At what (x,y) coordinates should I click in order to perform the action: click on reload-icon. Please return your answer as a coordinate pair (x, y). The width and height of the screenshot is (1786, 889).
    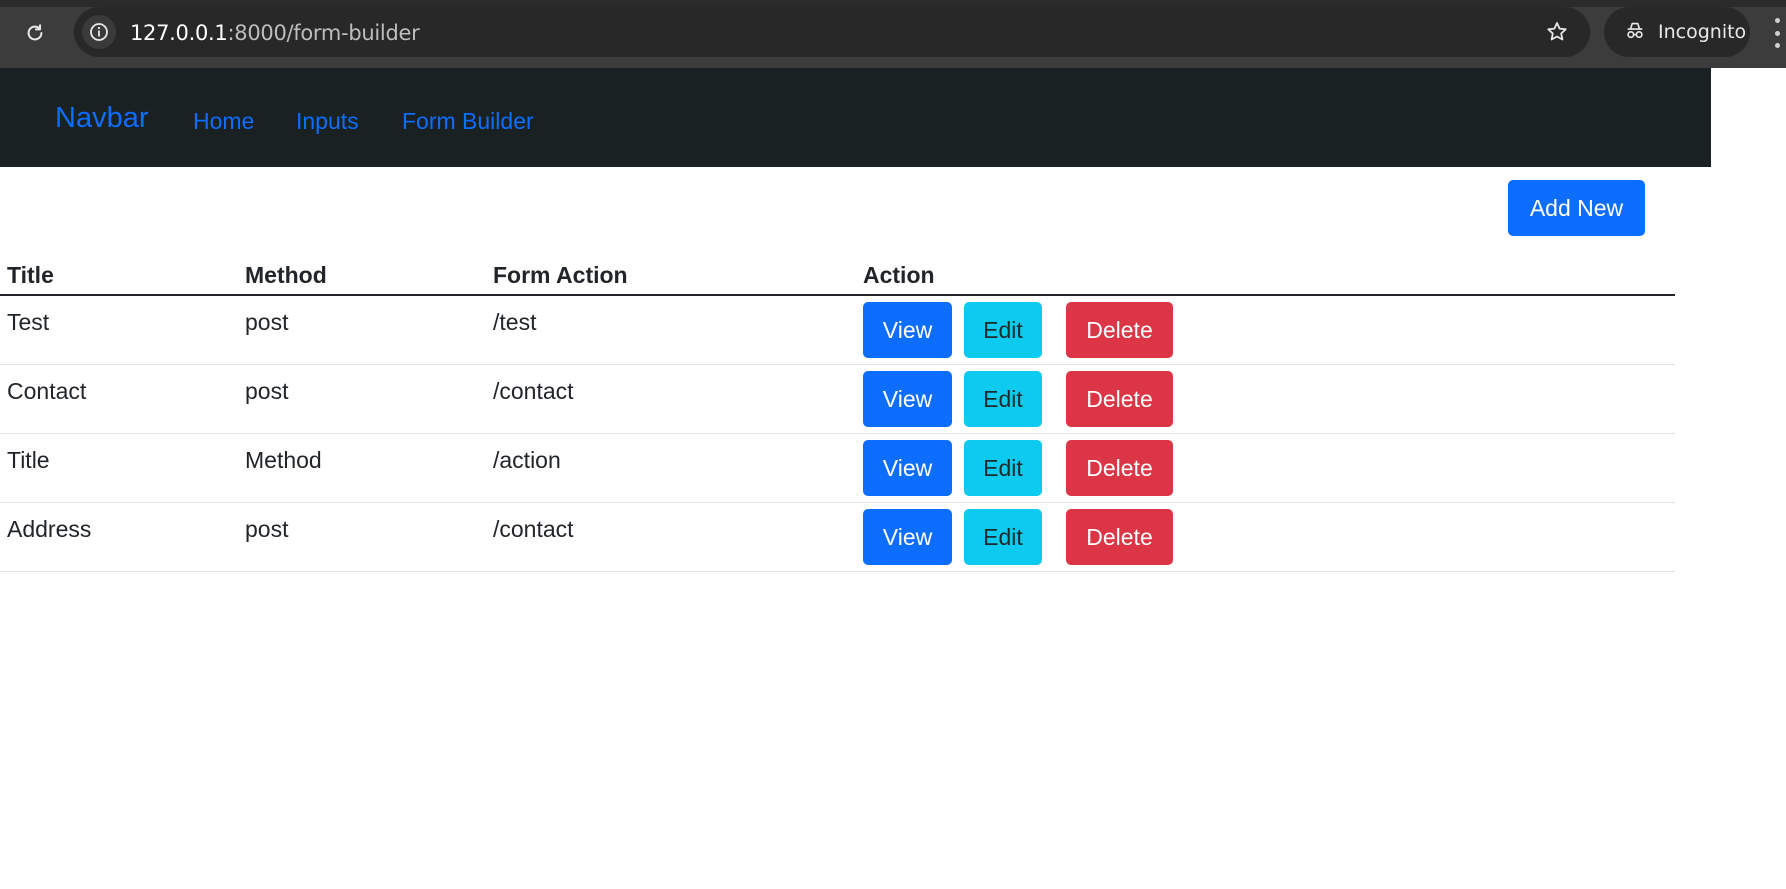
    Looking at the image, I should click on (35, 33).